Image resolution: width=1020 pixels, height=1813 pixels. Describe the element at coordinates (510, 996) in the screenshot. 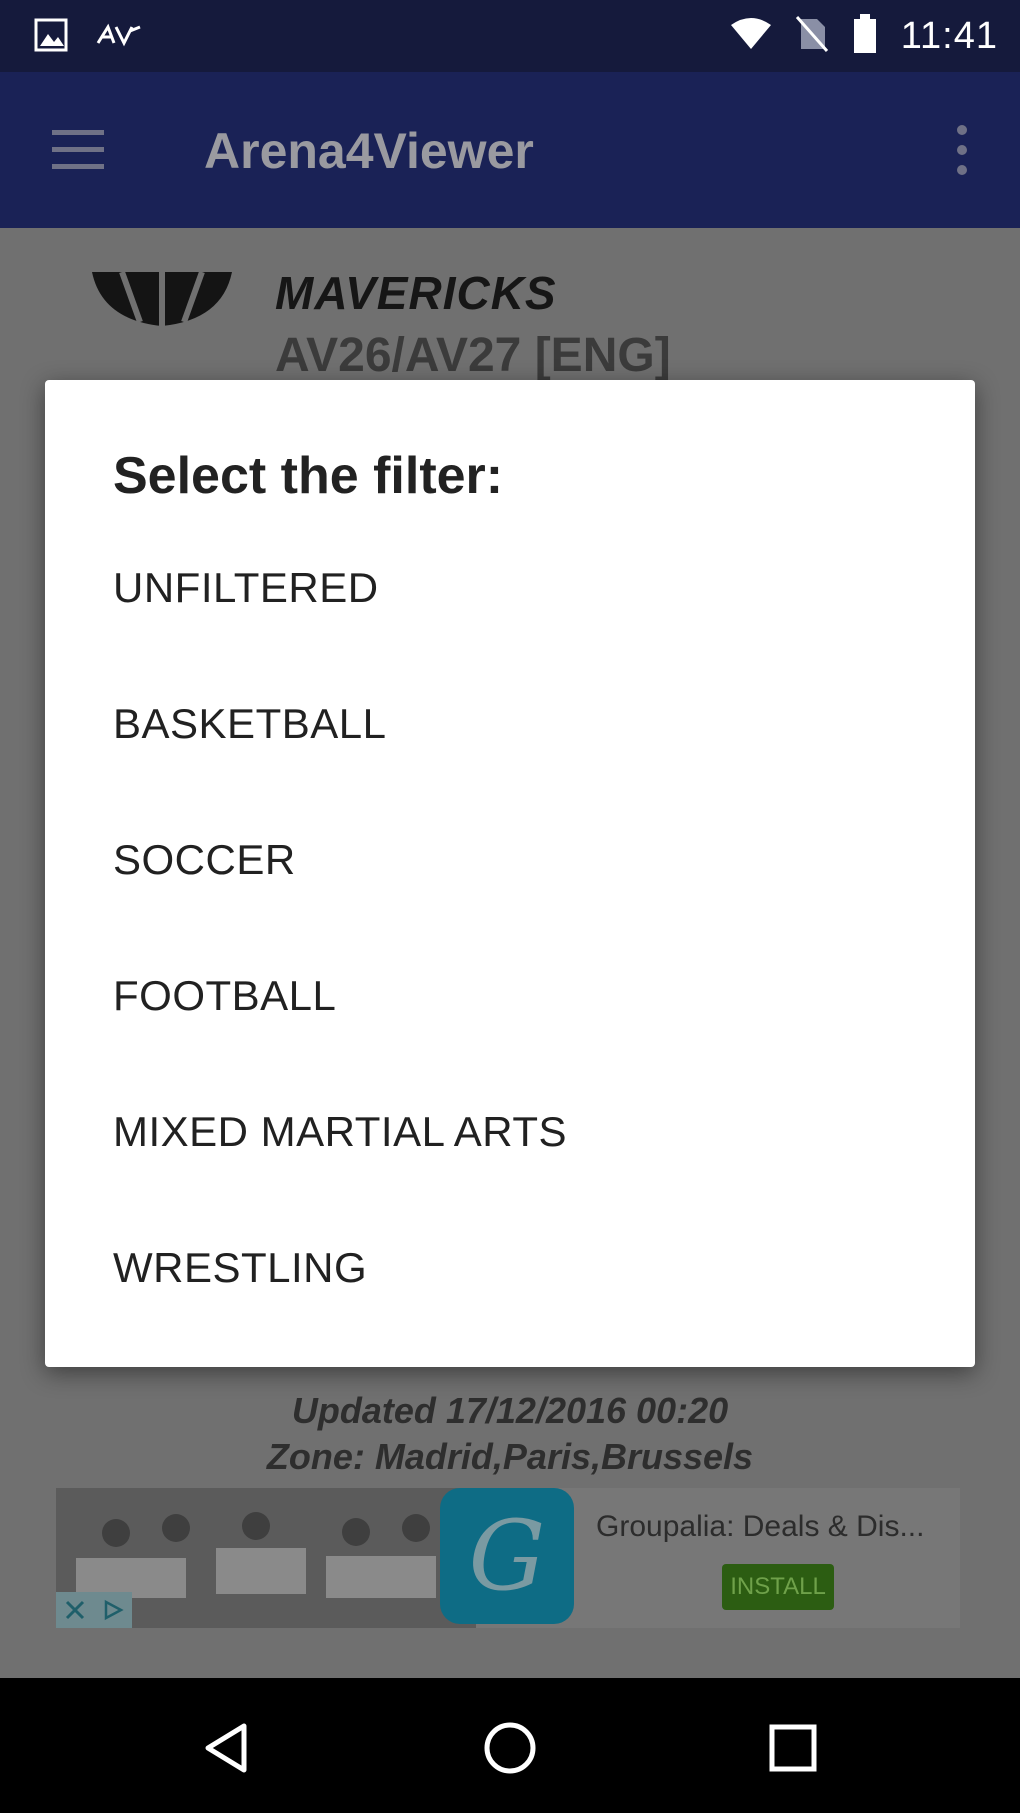

I see `filter-option-football: FOOTBALL` at that location.